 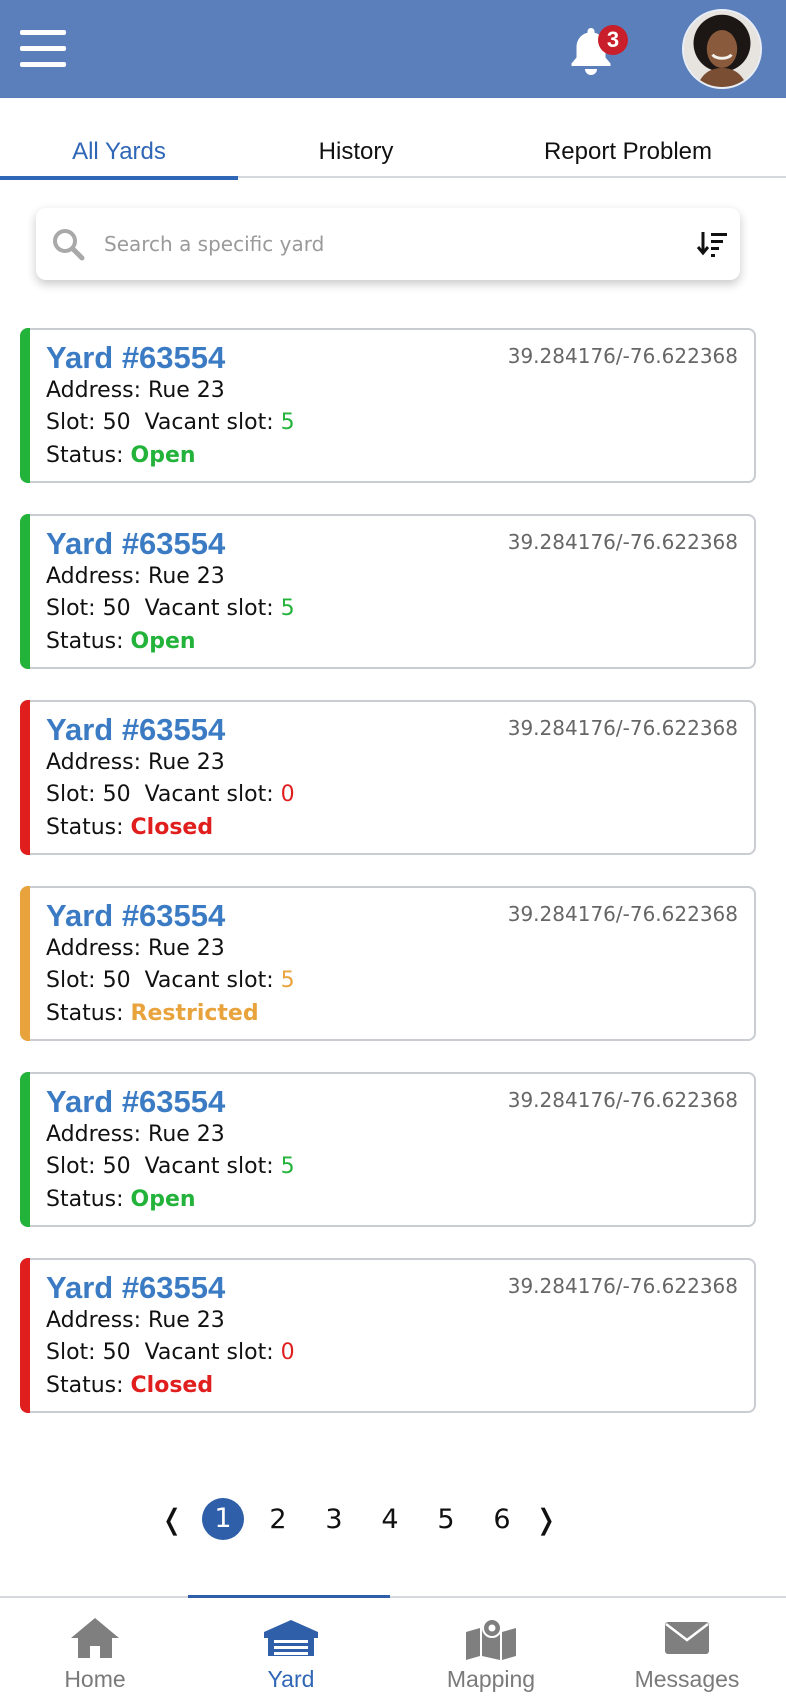 What do you see at coordinates (69, 245) in the screenshot?
I see `search-icon` at bounding box center [69, 245].